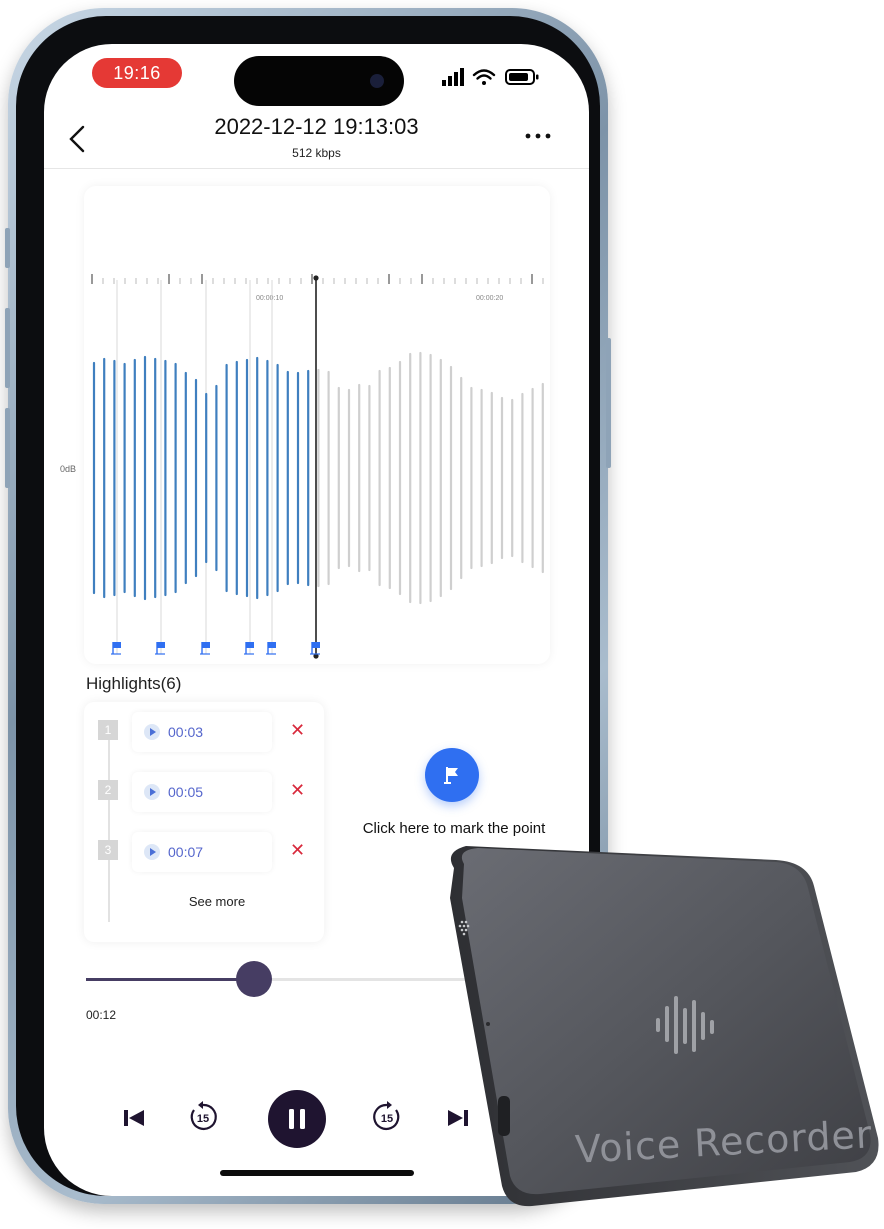 The height and width of the screenshot is (1229, 884). I want to click on dynamic-island, so click(319, 81).